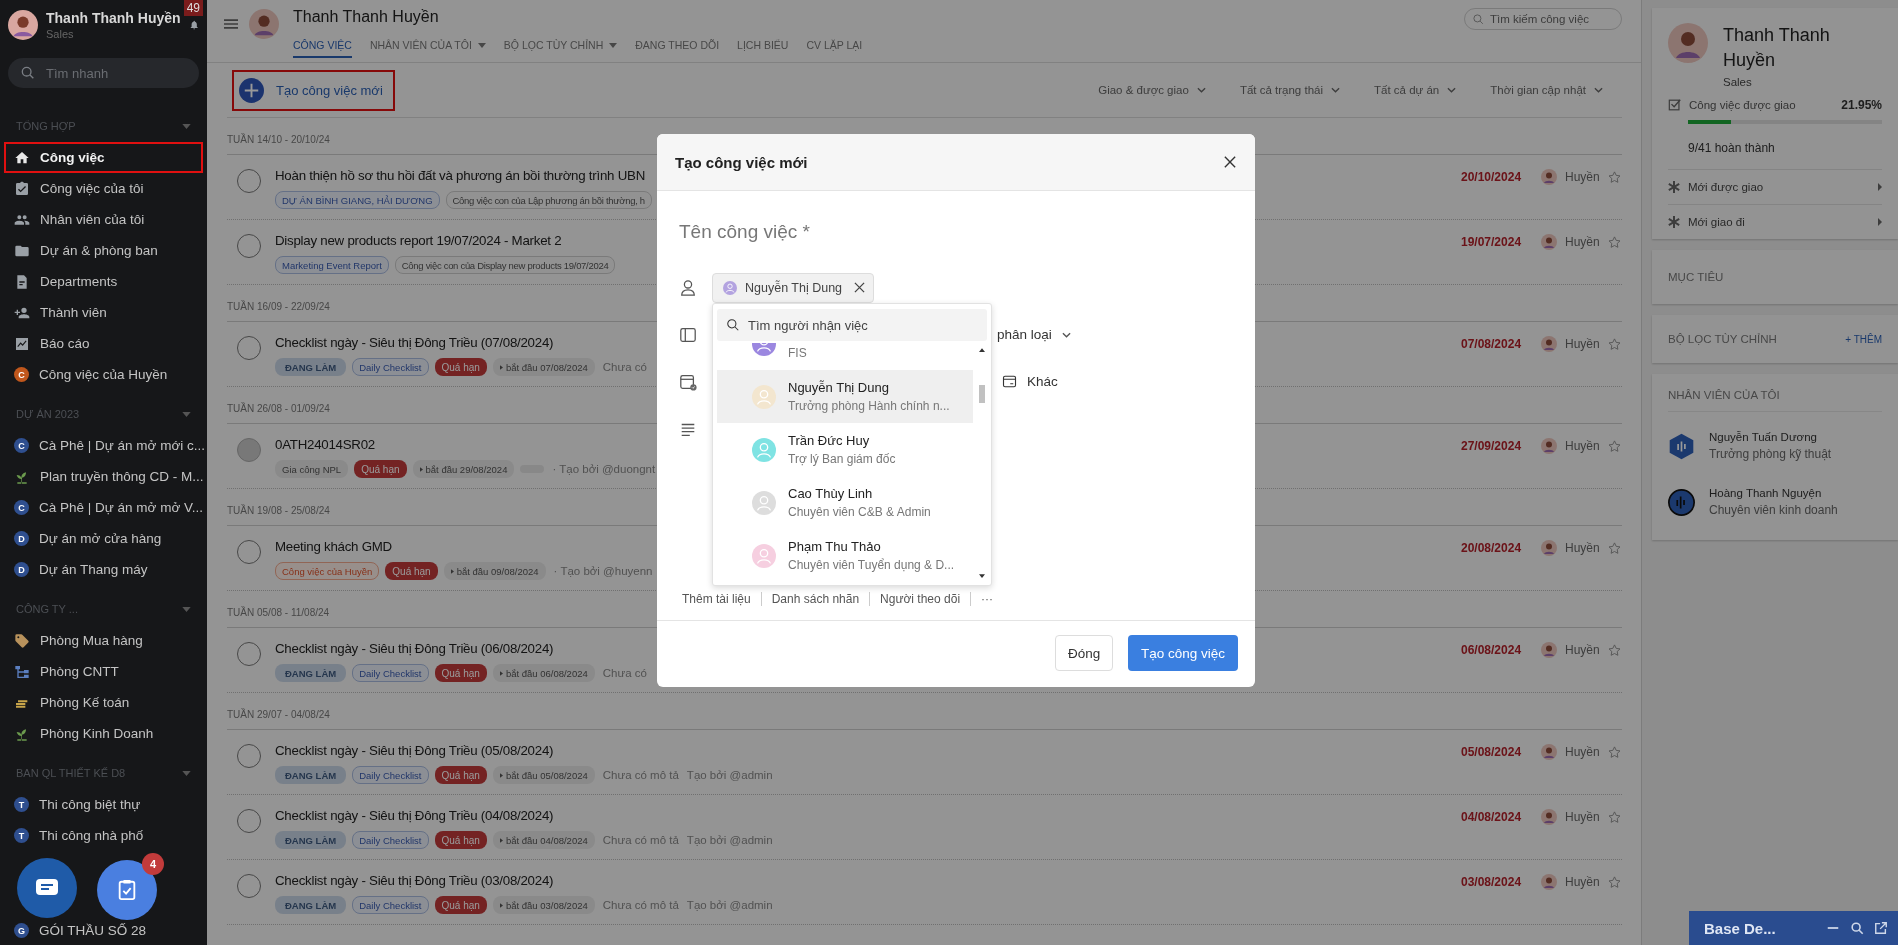 The width and height of the screenshot is (1898, 945). What do you see at coordinates (103, 343) in the screenshot?
I see `sidebar-item: Báo cáo` at bounding box center [103, 343].